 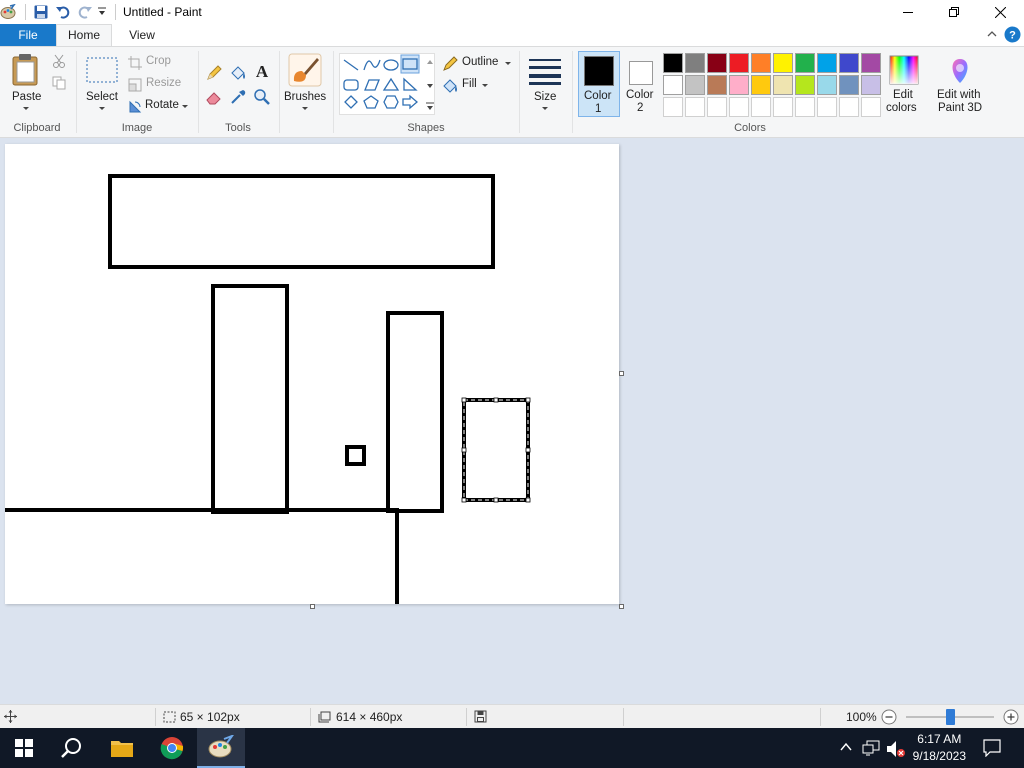 I want to click on show-hidden-icons-button, so click(x=846, y=748).